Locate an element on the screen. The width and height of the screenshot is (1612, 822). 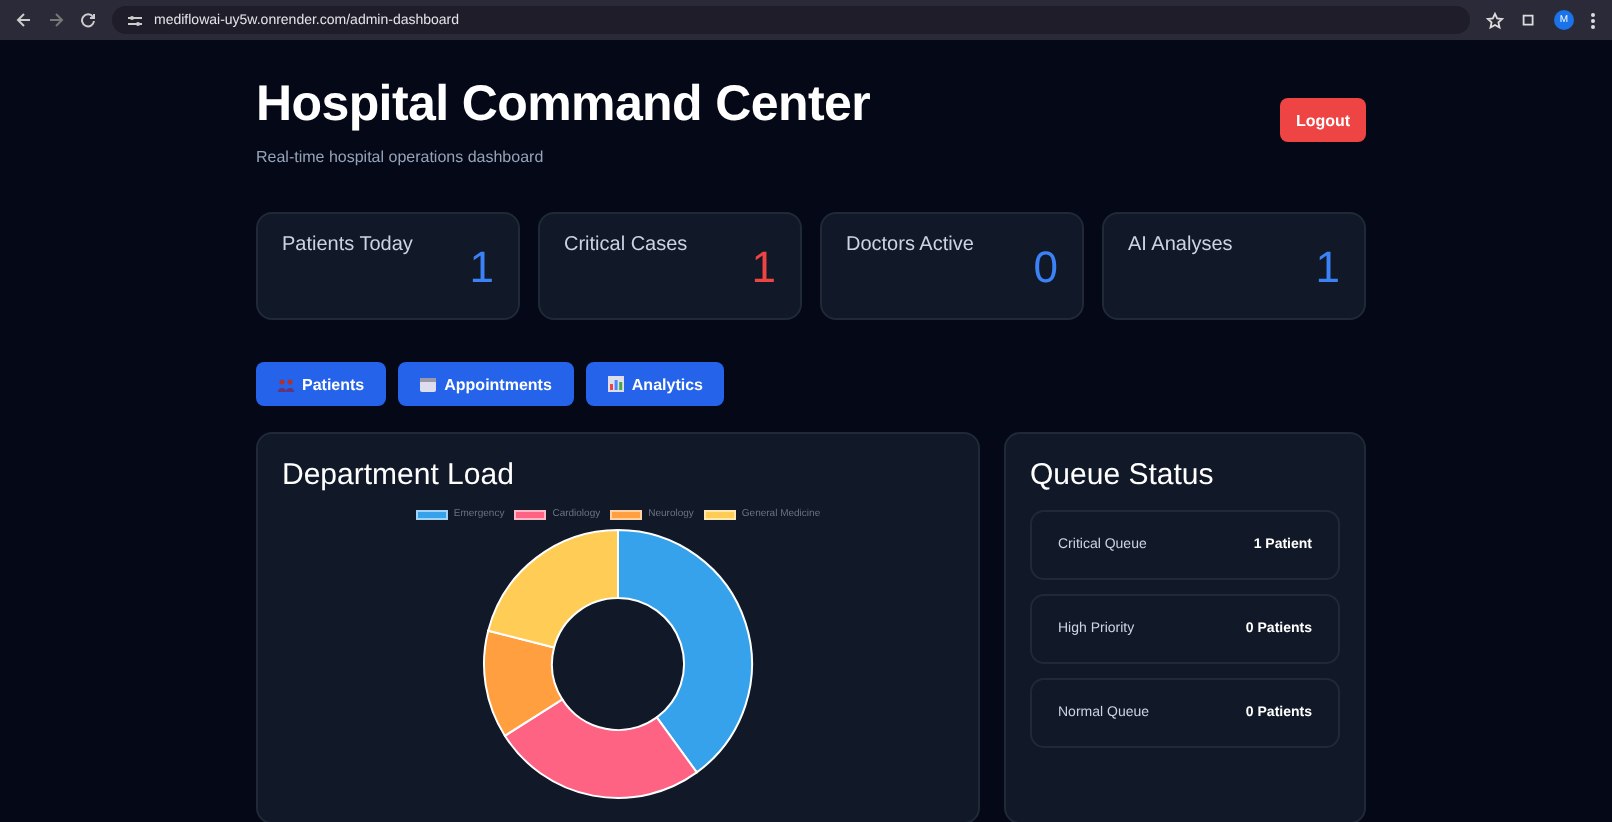
bar-chart-icon is located at coordinates (615, 384).